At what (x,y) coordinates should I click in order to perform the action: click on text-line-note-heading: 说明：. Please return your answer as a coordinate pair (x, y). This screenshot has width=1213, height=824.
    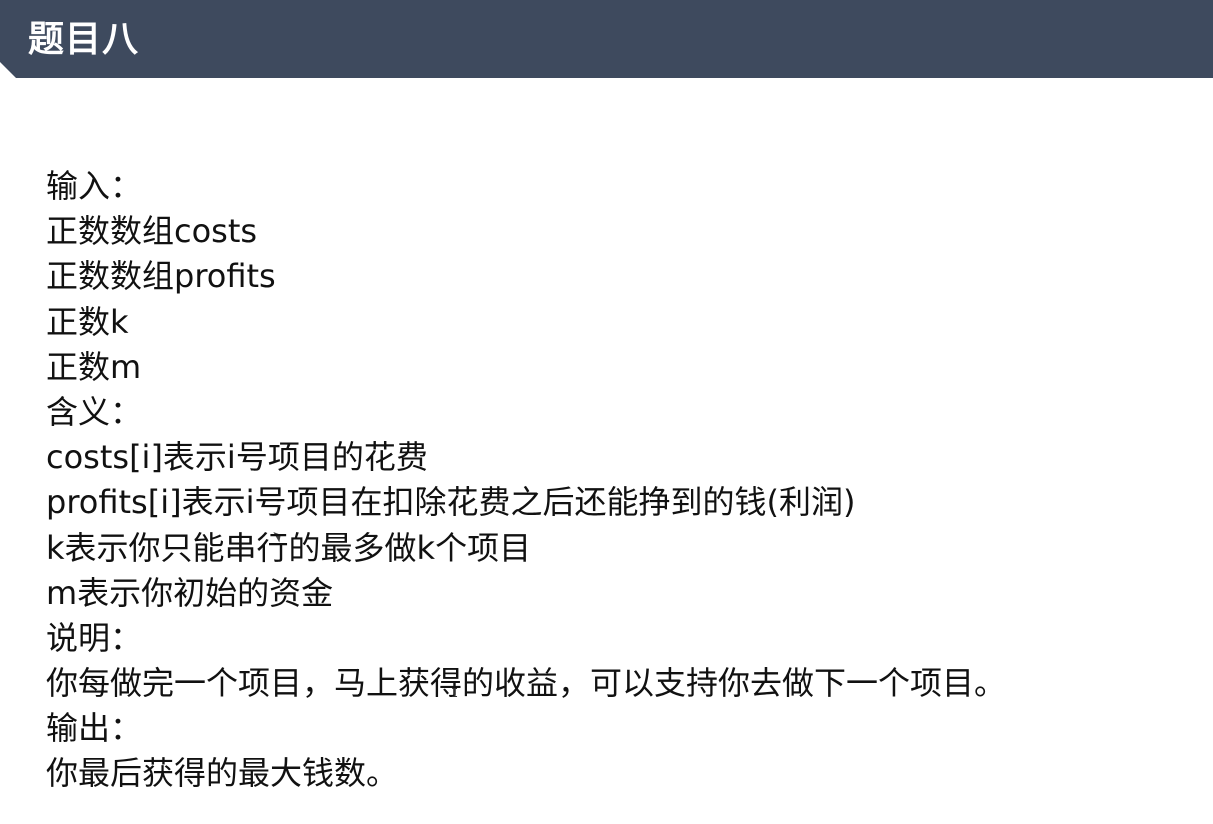
    Looking at the image, I should click on (94, 637).